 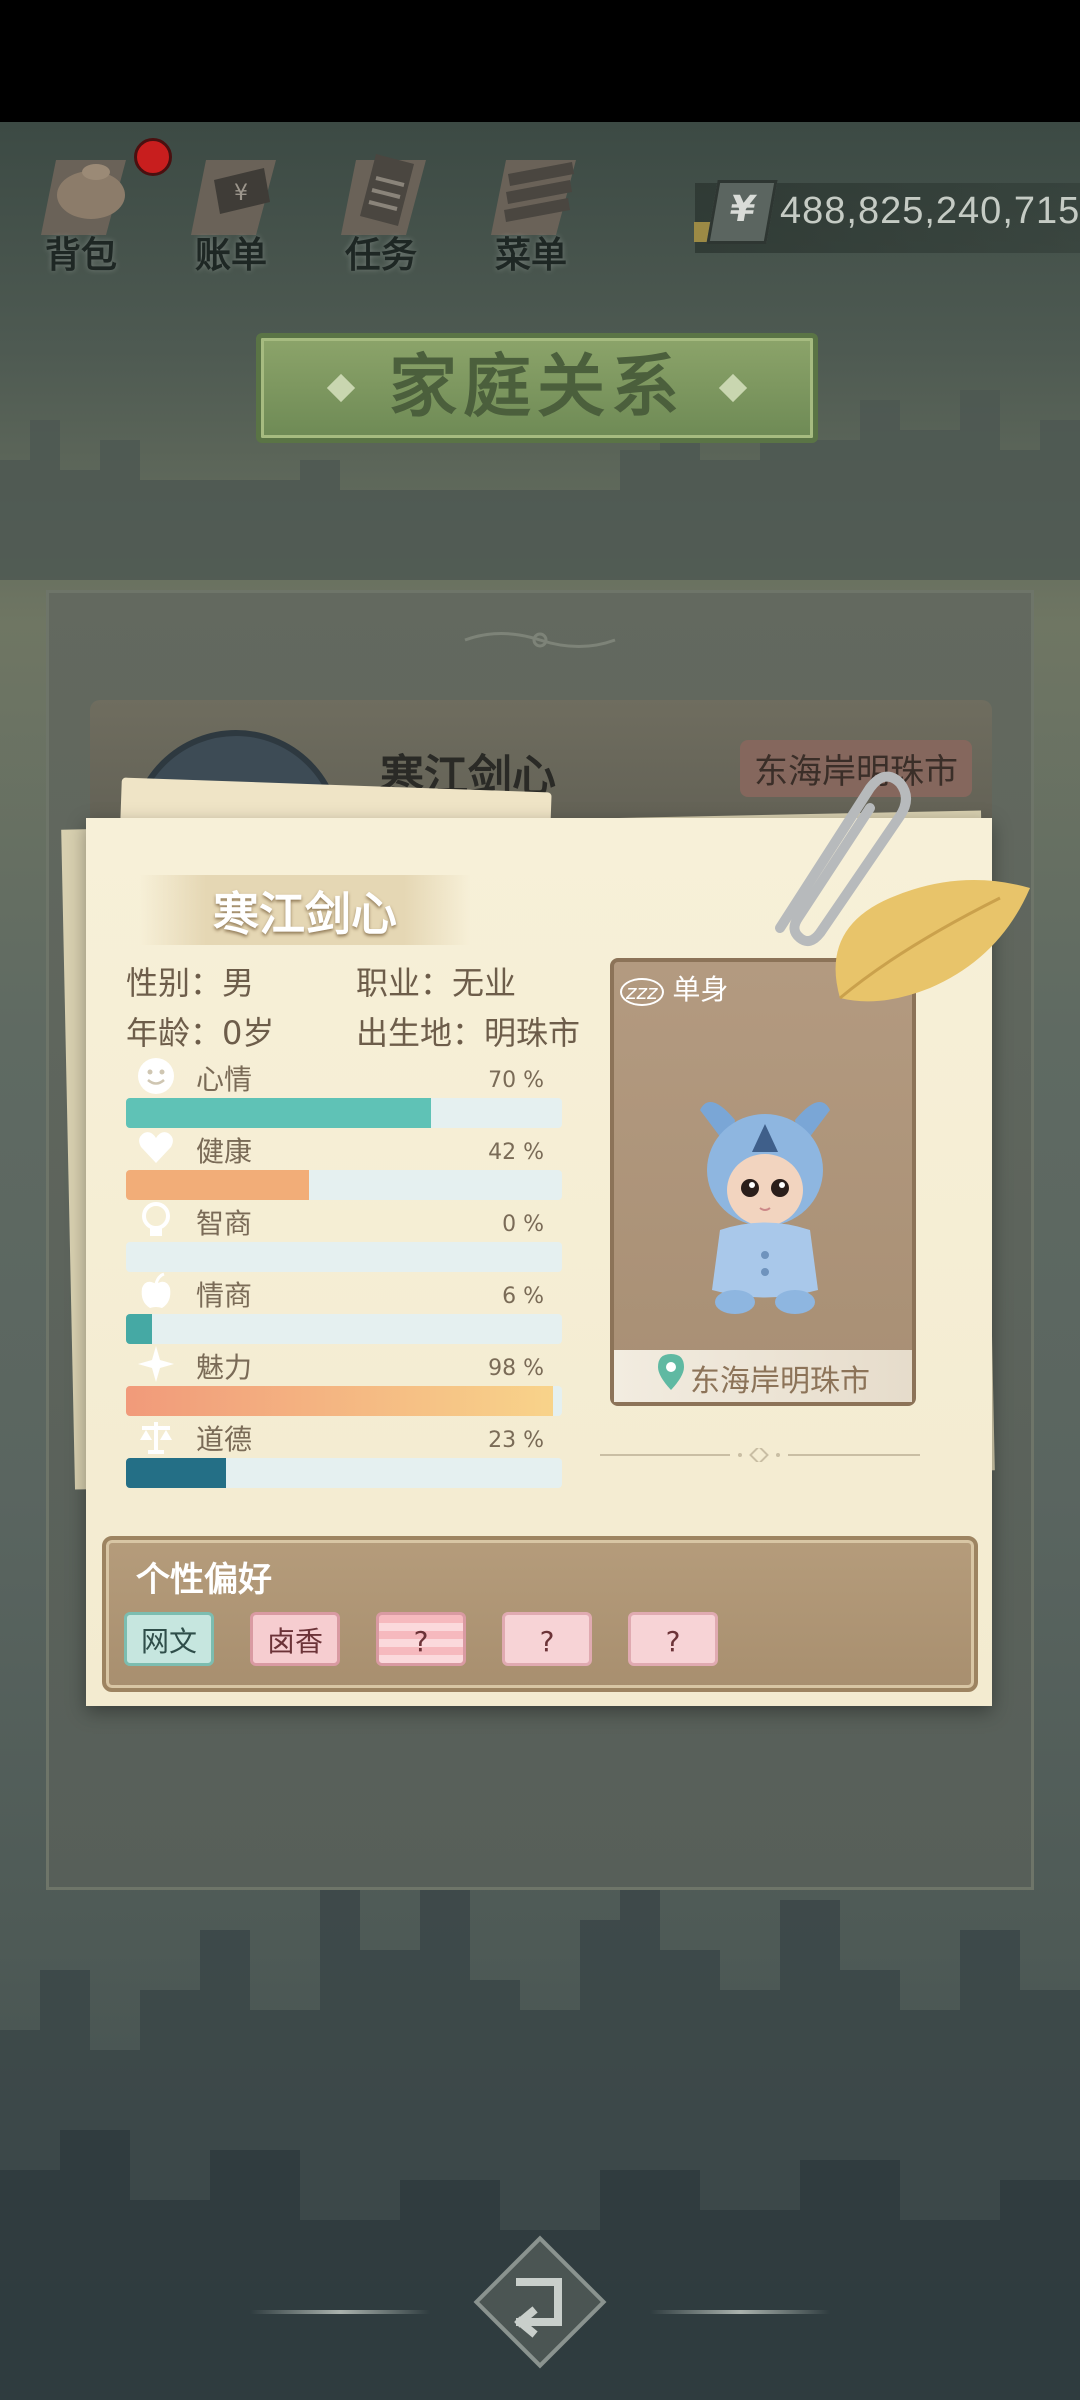 What do you see at coordinates (523, 1224) in the screenshot?
I see `stat-percent: 0 %` at bounding box center [523, 1224].